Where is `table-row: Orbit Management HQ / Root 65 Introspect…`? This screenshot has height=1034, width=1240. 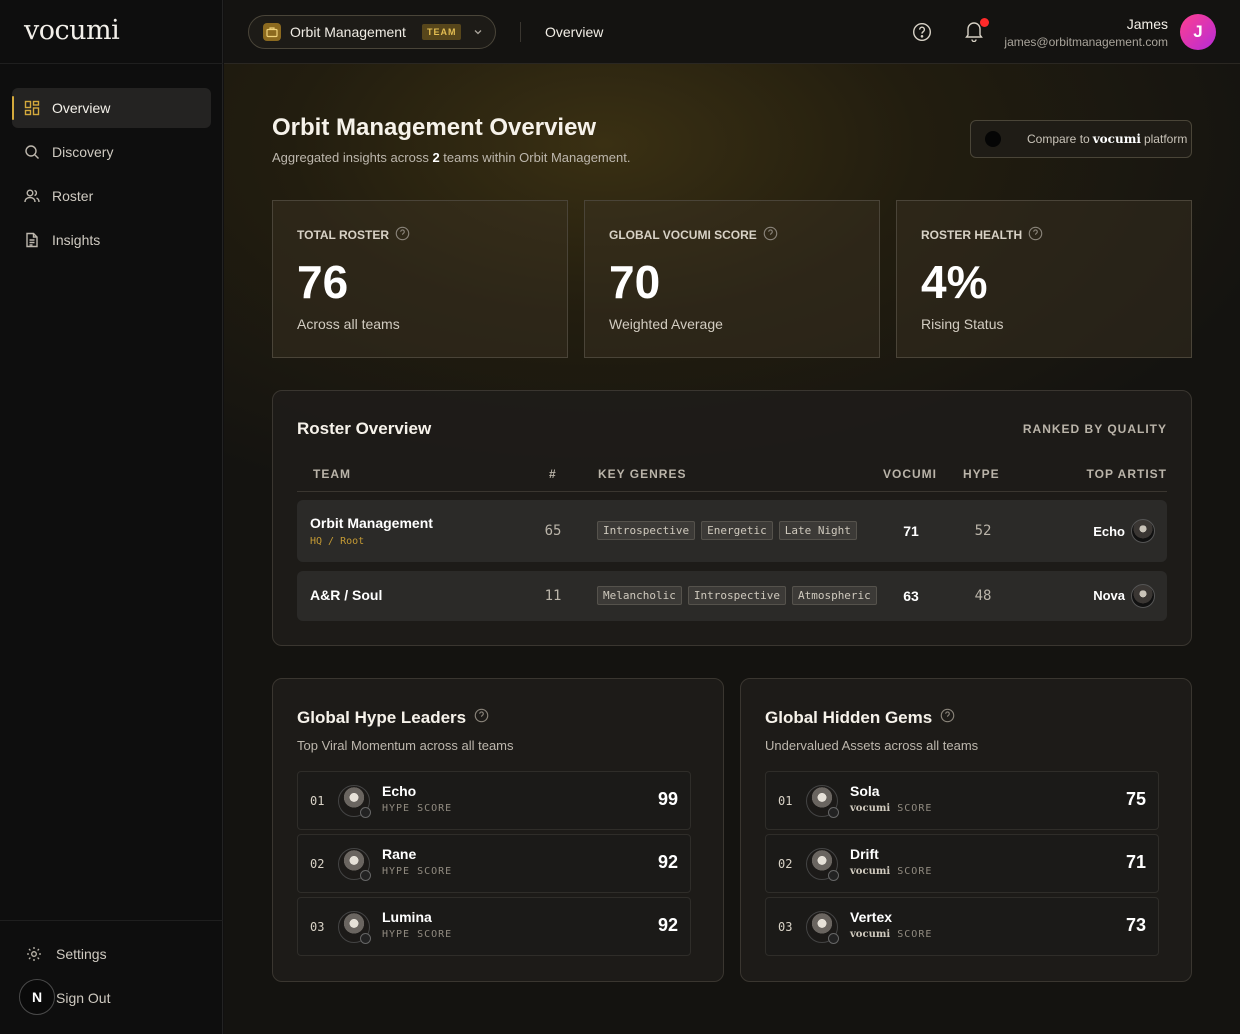
table-row: Orbit Management HQ / Root 65 Introspect… is located at coordinates (732, 531).